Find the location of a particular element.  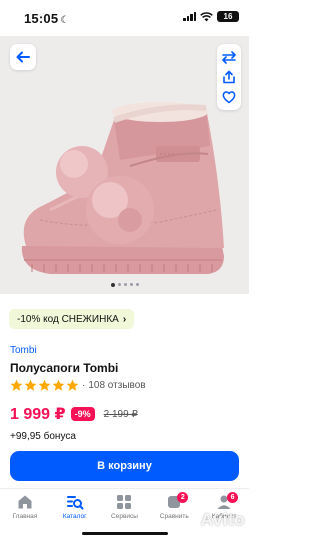

rating-stars is located at coordinates (44, 385).